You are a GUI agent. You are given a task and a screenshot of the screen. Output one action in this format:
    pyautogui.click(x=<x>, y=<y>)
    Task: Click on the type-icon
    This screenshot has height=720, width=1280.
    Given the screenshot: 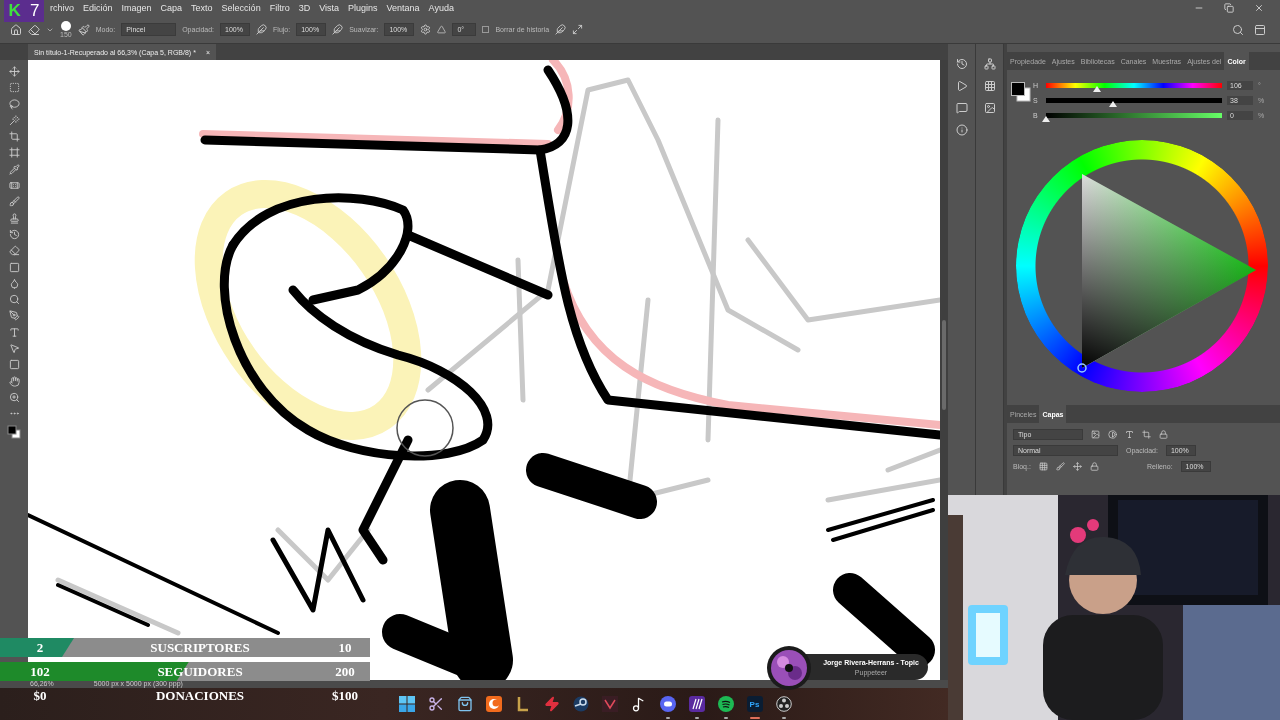 What is the action you would take?
    pyautogui.click(x=14, y=332)
    